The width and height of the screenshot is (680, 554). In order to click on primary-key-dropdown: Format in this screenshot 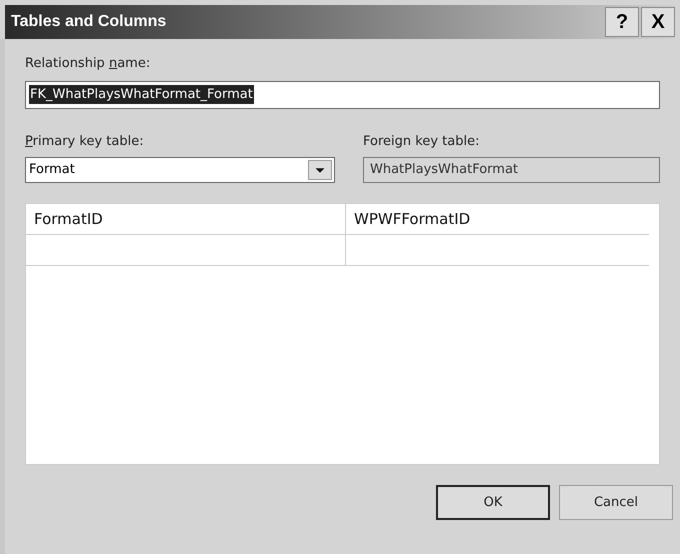, I will do `click(180, 170)`.